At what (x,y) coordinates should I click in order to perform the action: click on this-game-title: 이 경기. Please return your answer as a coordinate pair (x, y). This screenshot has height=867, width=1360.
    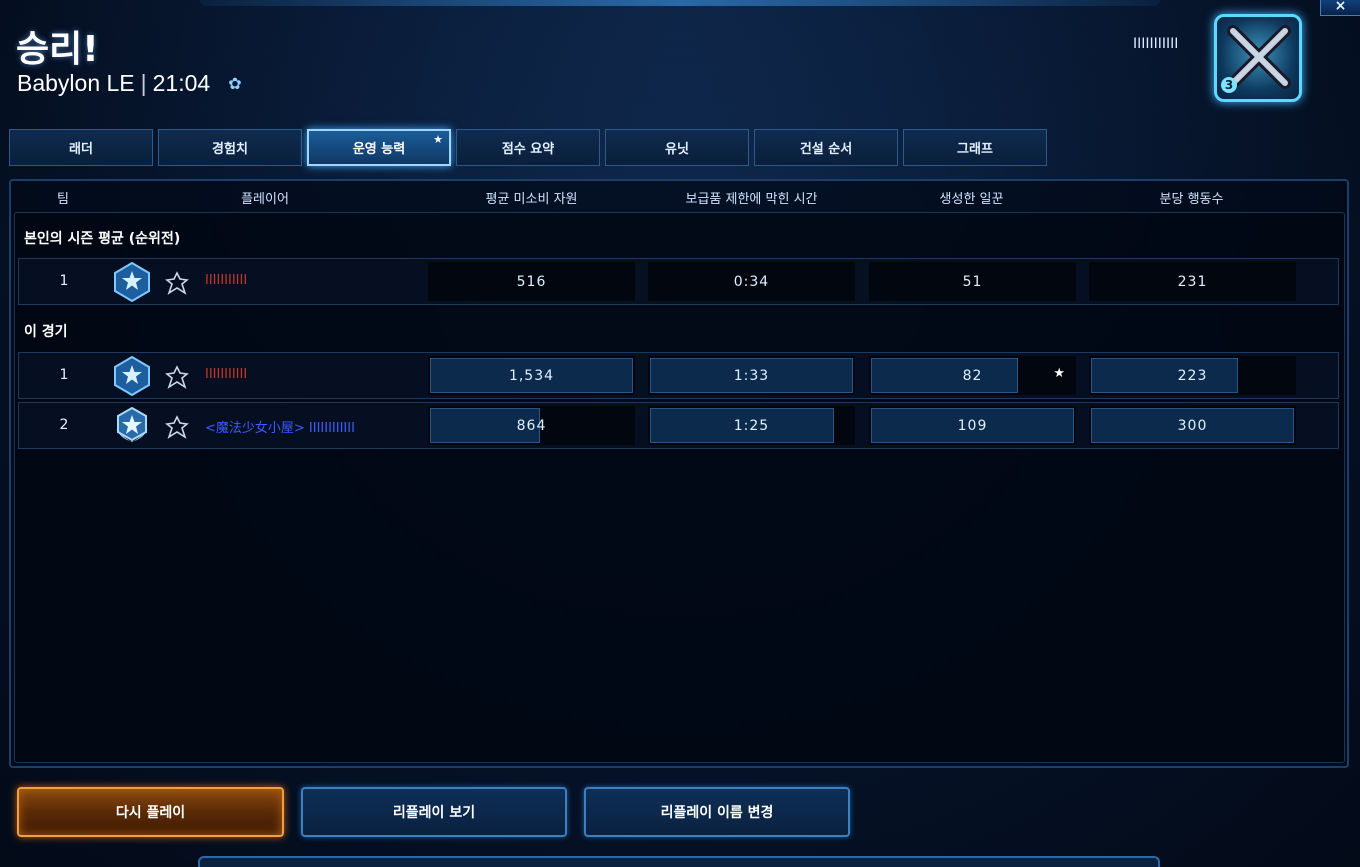
    Looking at the image, I should click on (46, 332).